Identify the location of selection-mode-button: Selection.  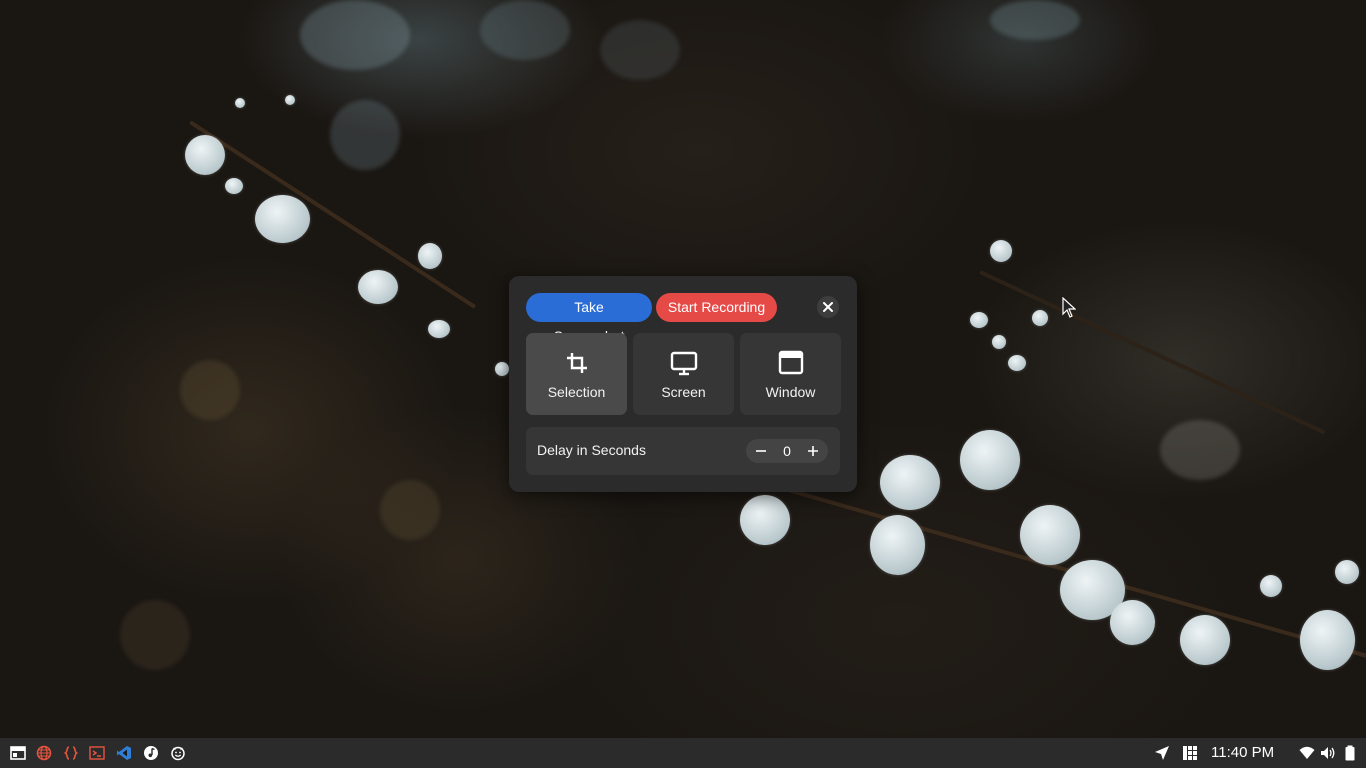
(576, 374).